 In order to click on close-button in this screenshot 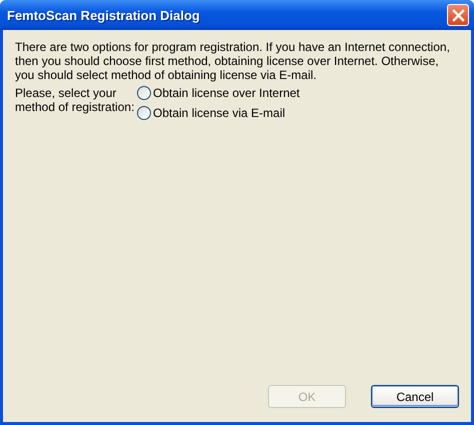, I will do `click(458, 15)`.